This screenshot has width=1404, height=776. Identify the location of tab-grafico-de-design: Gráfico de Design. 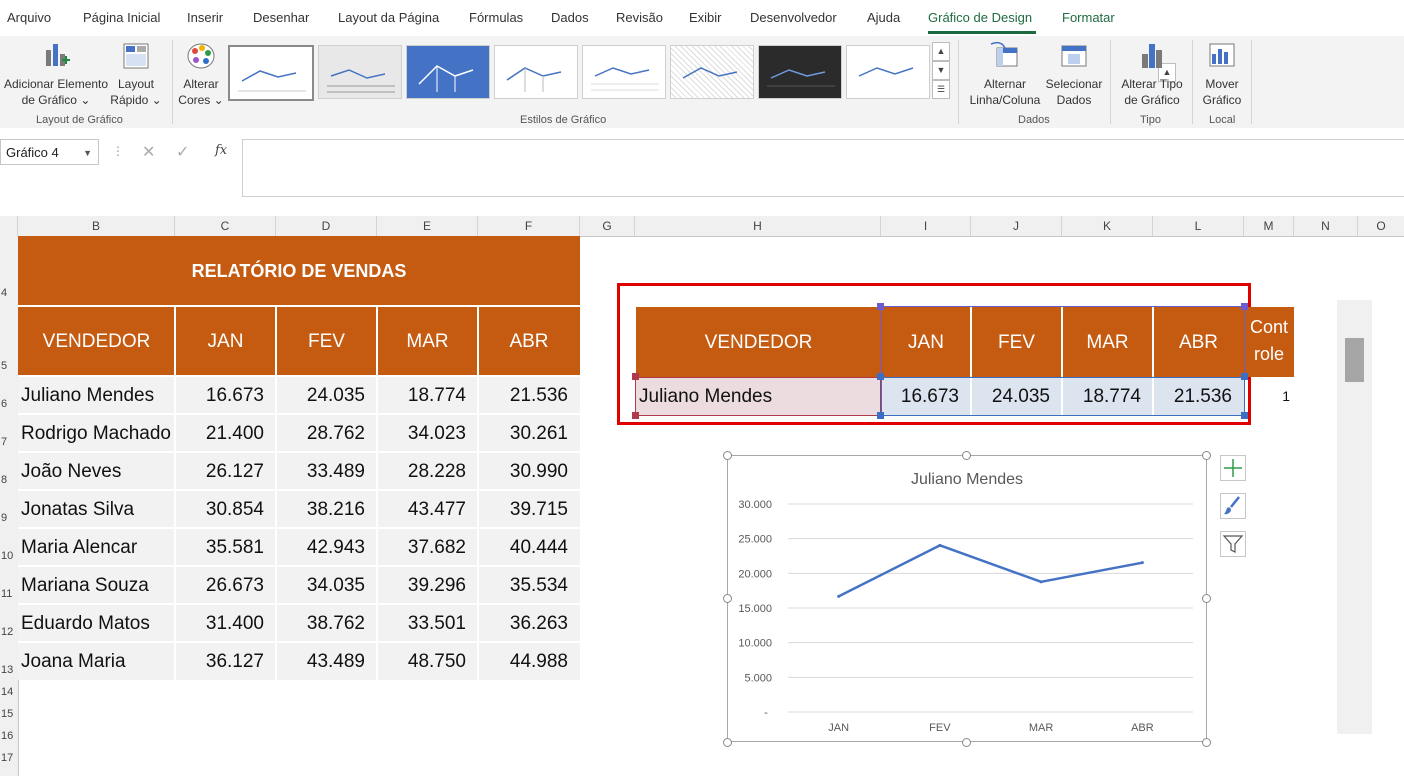
(980, 17).